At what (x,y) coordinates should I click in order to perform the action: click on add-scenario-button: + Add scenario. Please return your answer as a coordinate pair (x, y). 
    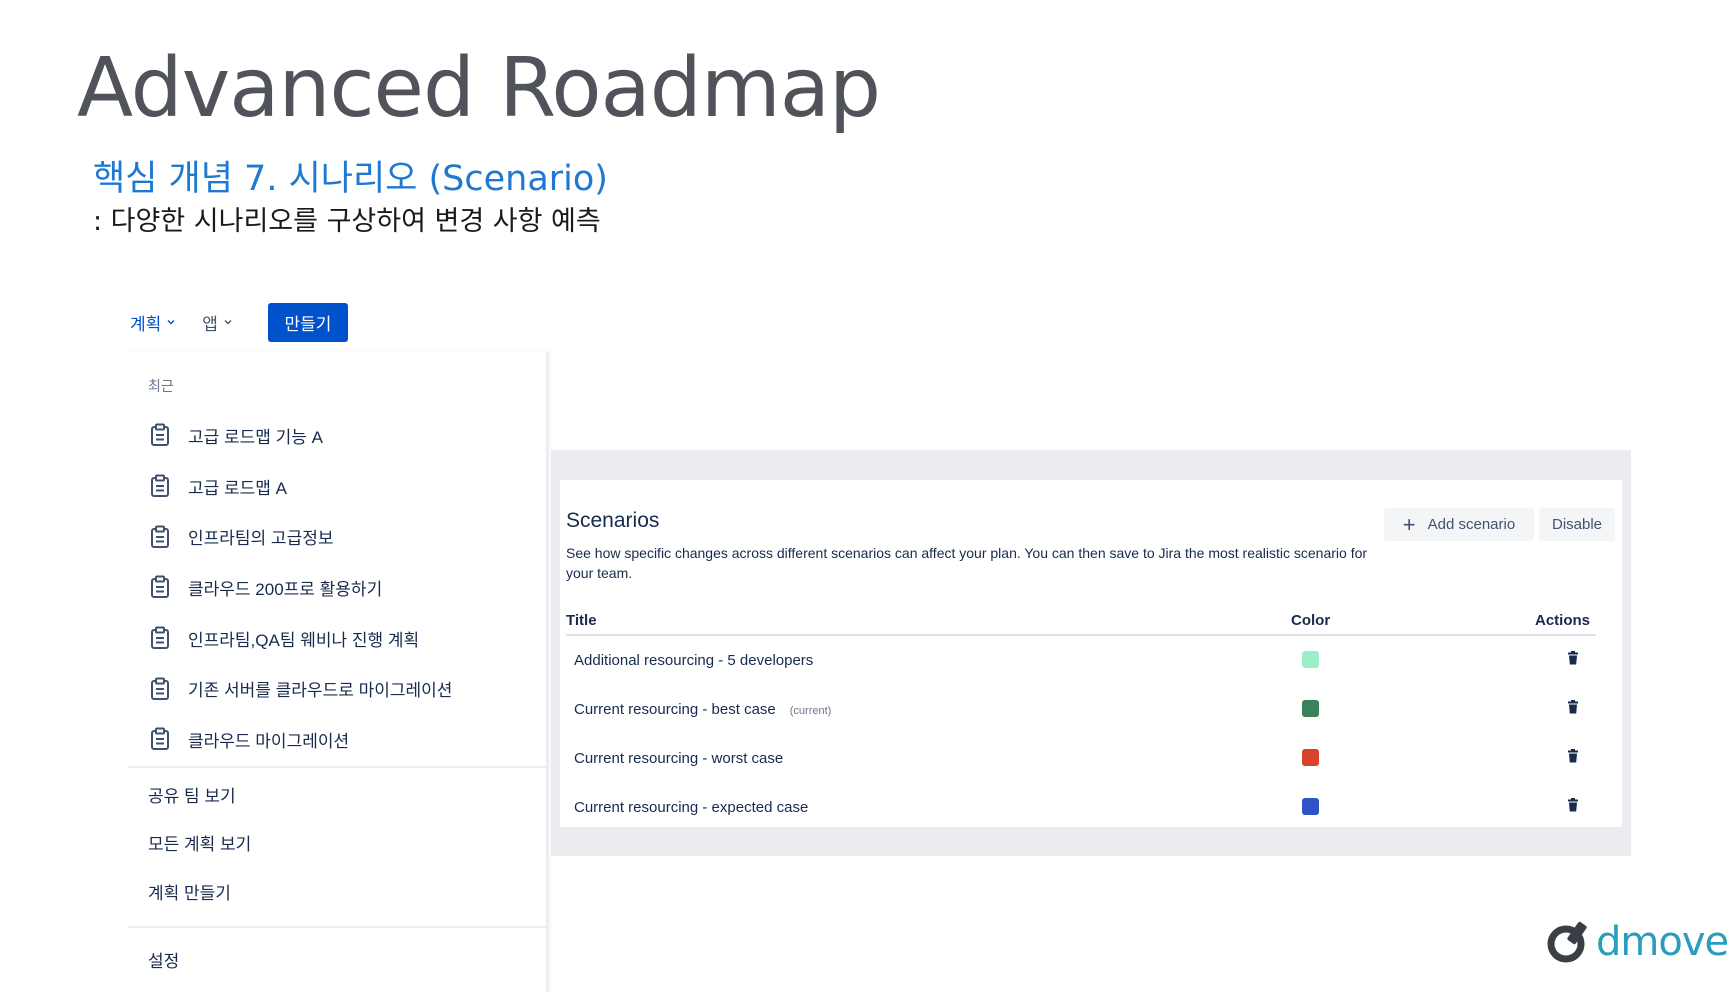
    Looking at the image, I should click on (1459, 524).